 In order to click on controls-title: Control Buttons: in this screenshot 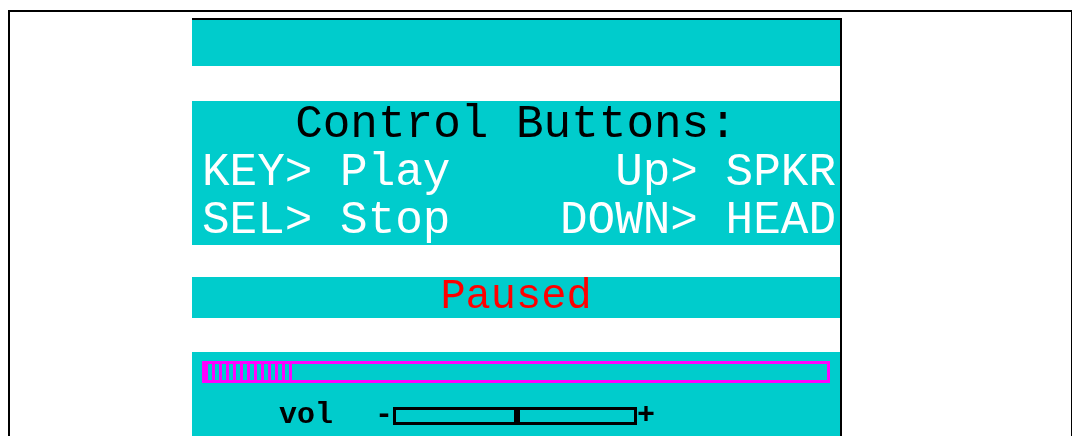, I will do `click(516, 124)`.